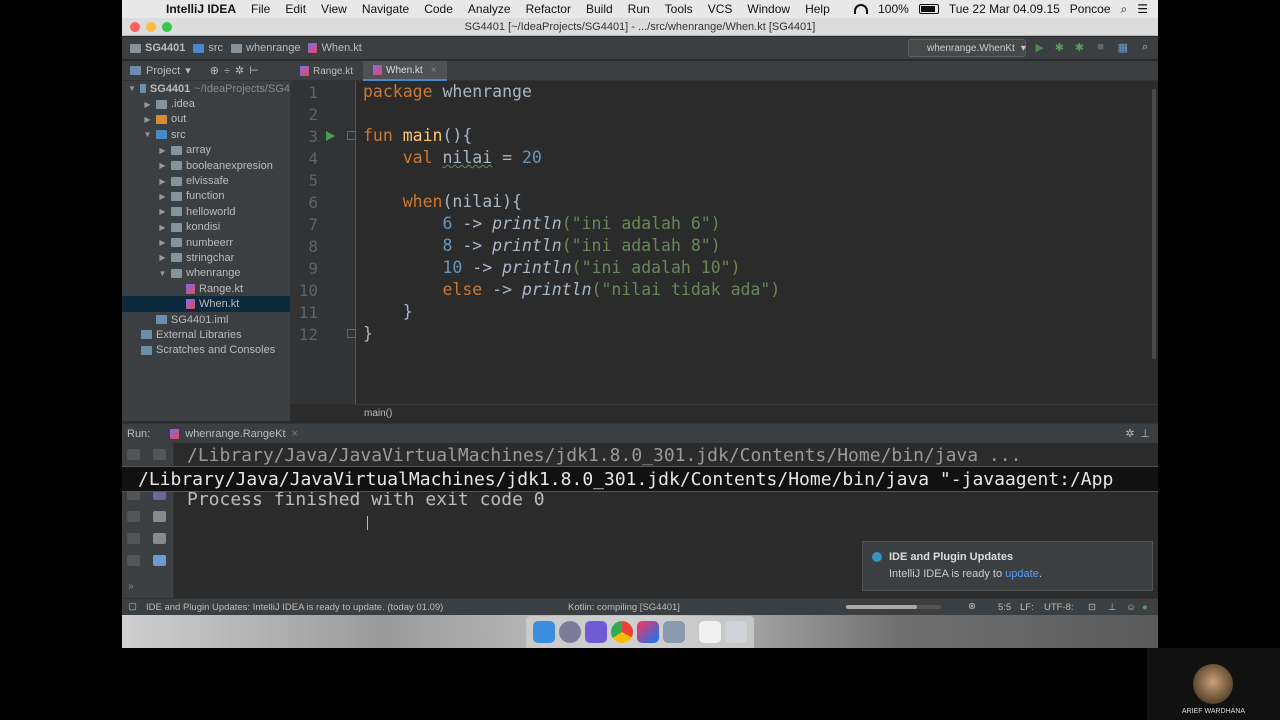 This screenshot has width=1280, height=720. Describe the element at coordinates (1124, 9) in the screenshot. I see `spotlight-icon: ⌕` at that location.